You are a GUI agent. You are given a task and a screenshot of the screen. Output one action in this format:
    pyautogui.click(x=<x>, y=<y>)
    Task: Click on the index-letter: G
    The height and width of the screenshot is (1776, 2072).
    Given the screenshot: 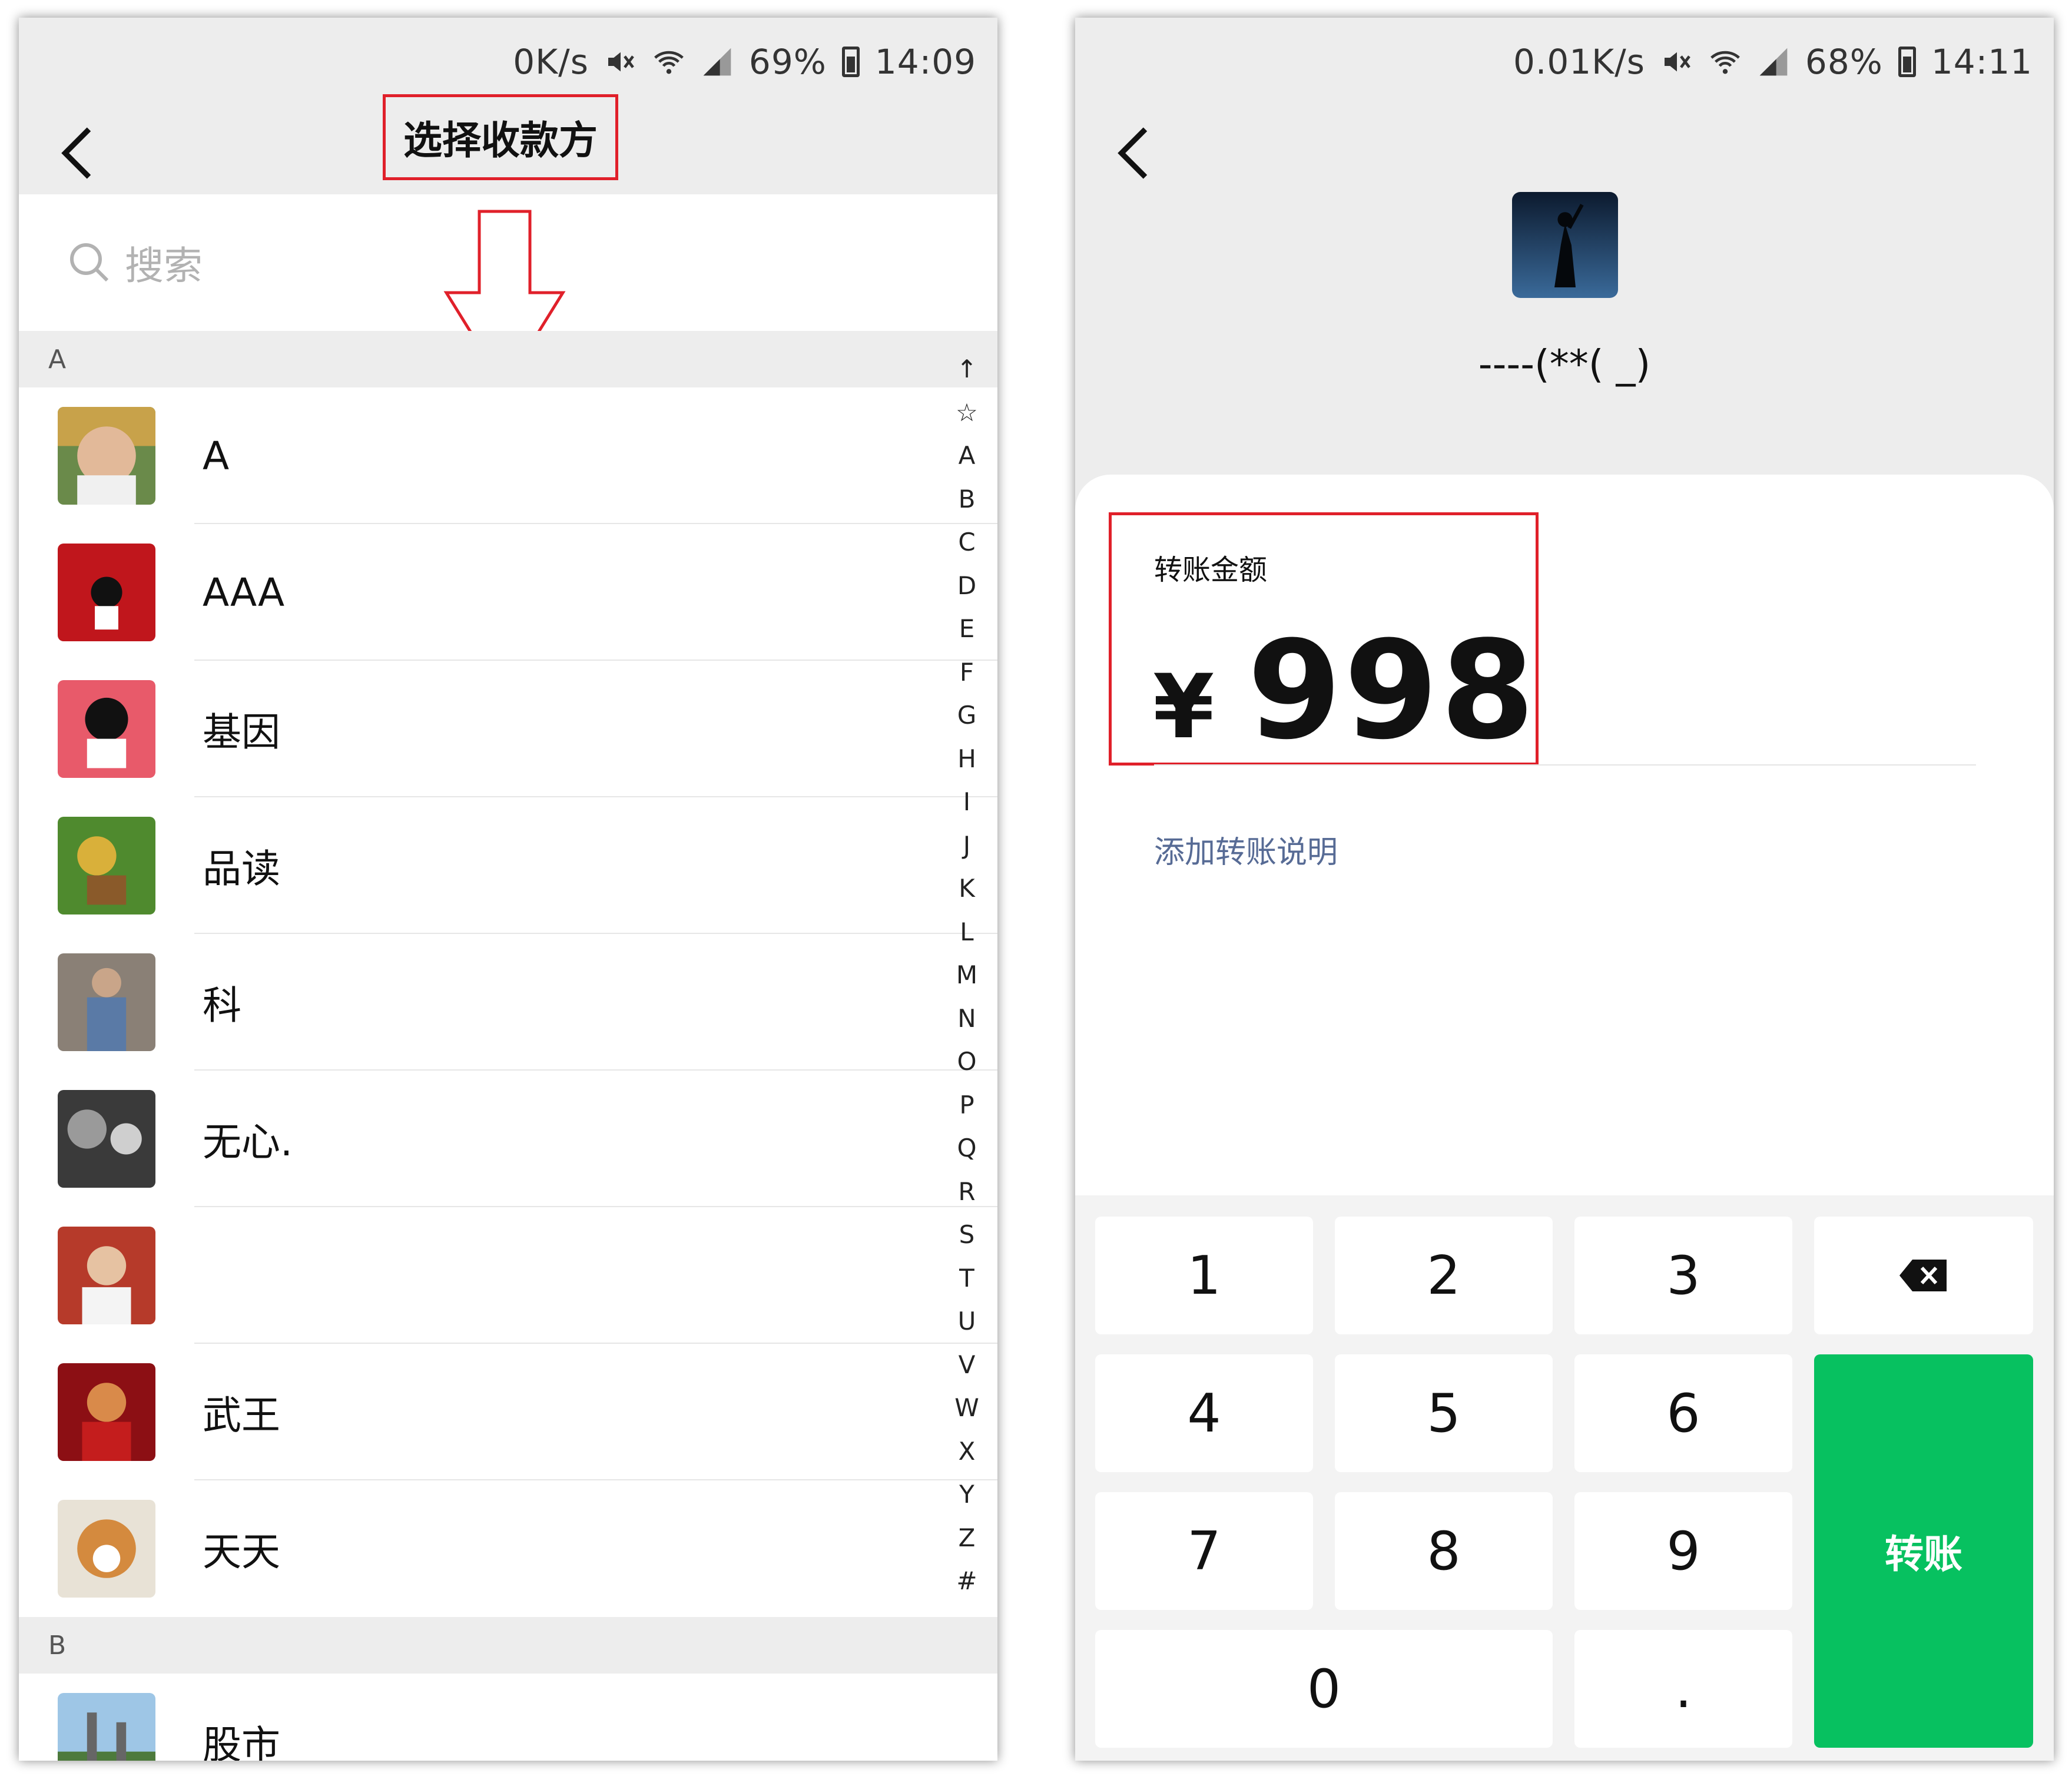 What is the action you would take?
    pyautogui.click(x=967, y=715)
    